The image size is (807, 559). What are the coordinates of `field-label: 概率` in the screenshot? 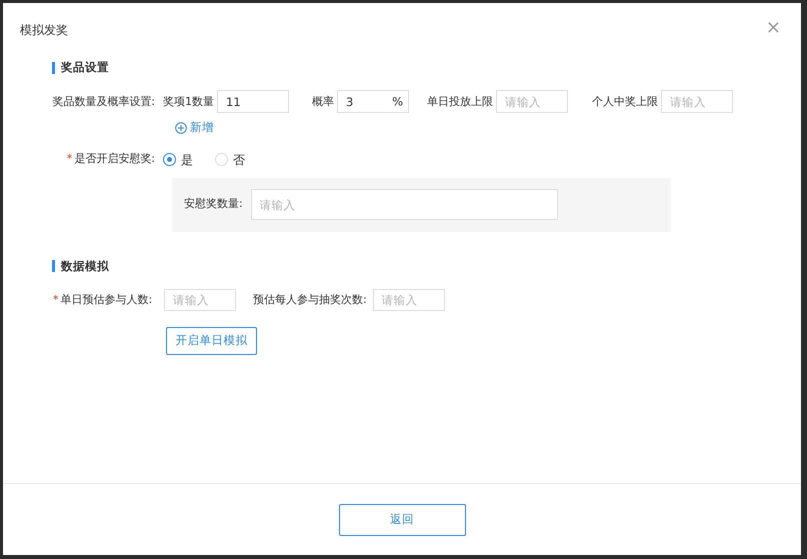 It's located at (323, 102).